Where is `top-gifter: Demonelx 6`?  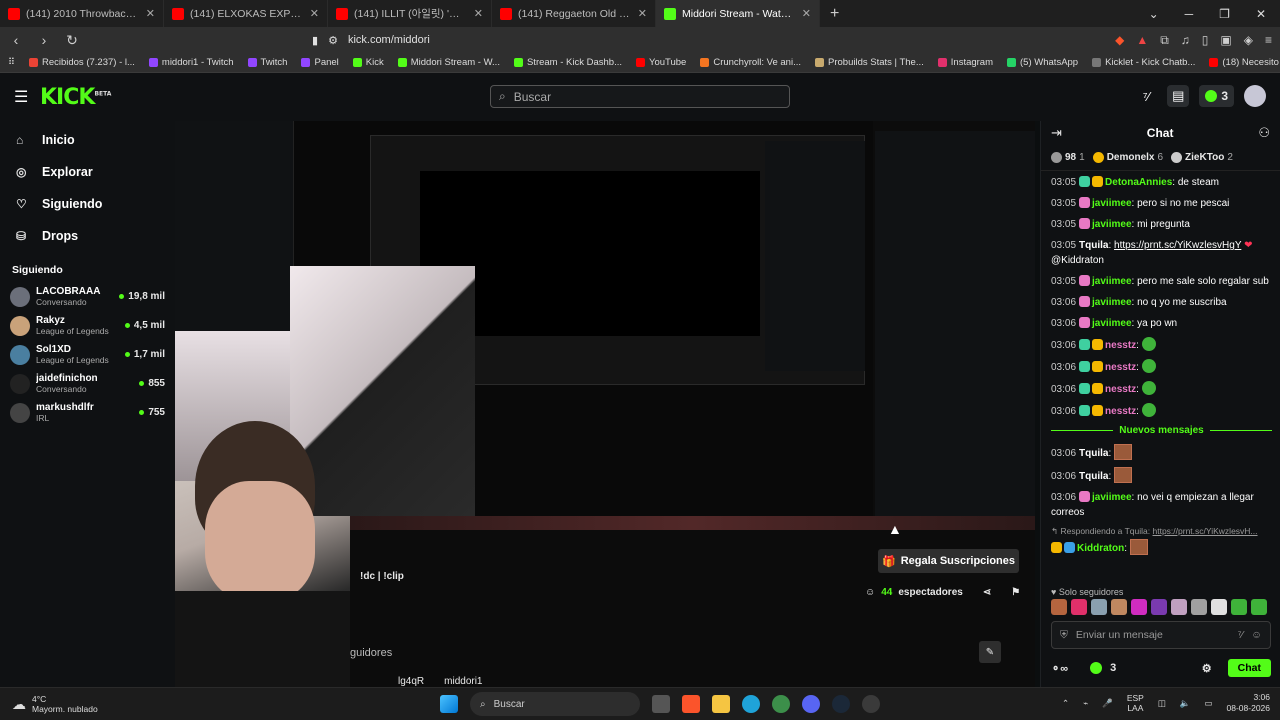 top-gifter: Demonelx 6 is located at coordinates (1127, 157).